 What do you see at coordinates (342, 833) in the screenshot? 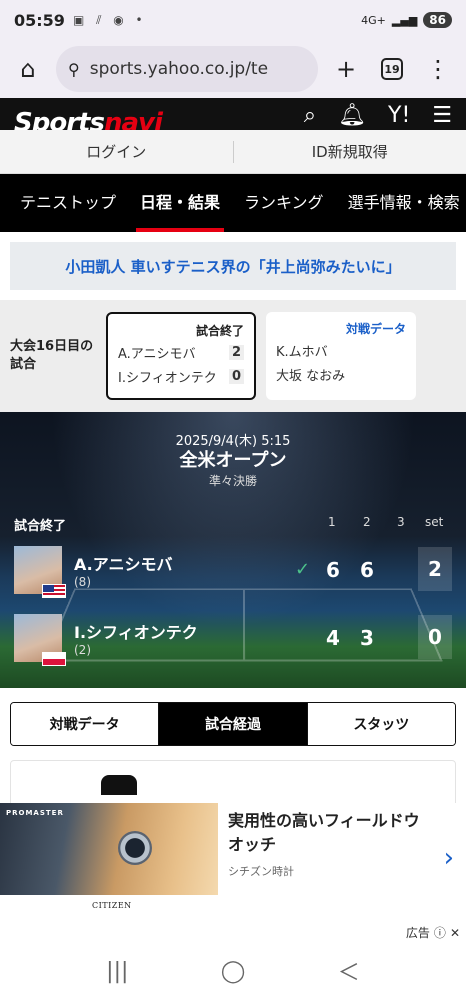
I see `ad-title: 実用性の高いフィールドウ オッチ` at bounding box center [342, 833].